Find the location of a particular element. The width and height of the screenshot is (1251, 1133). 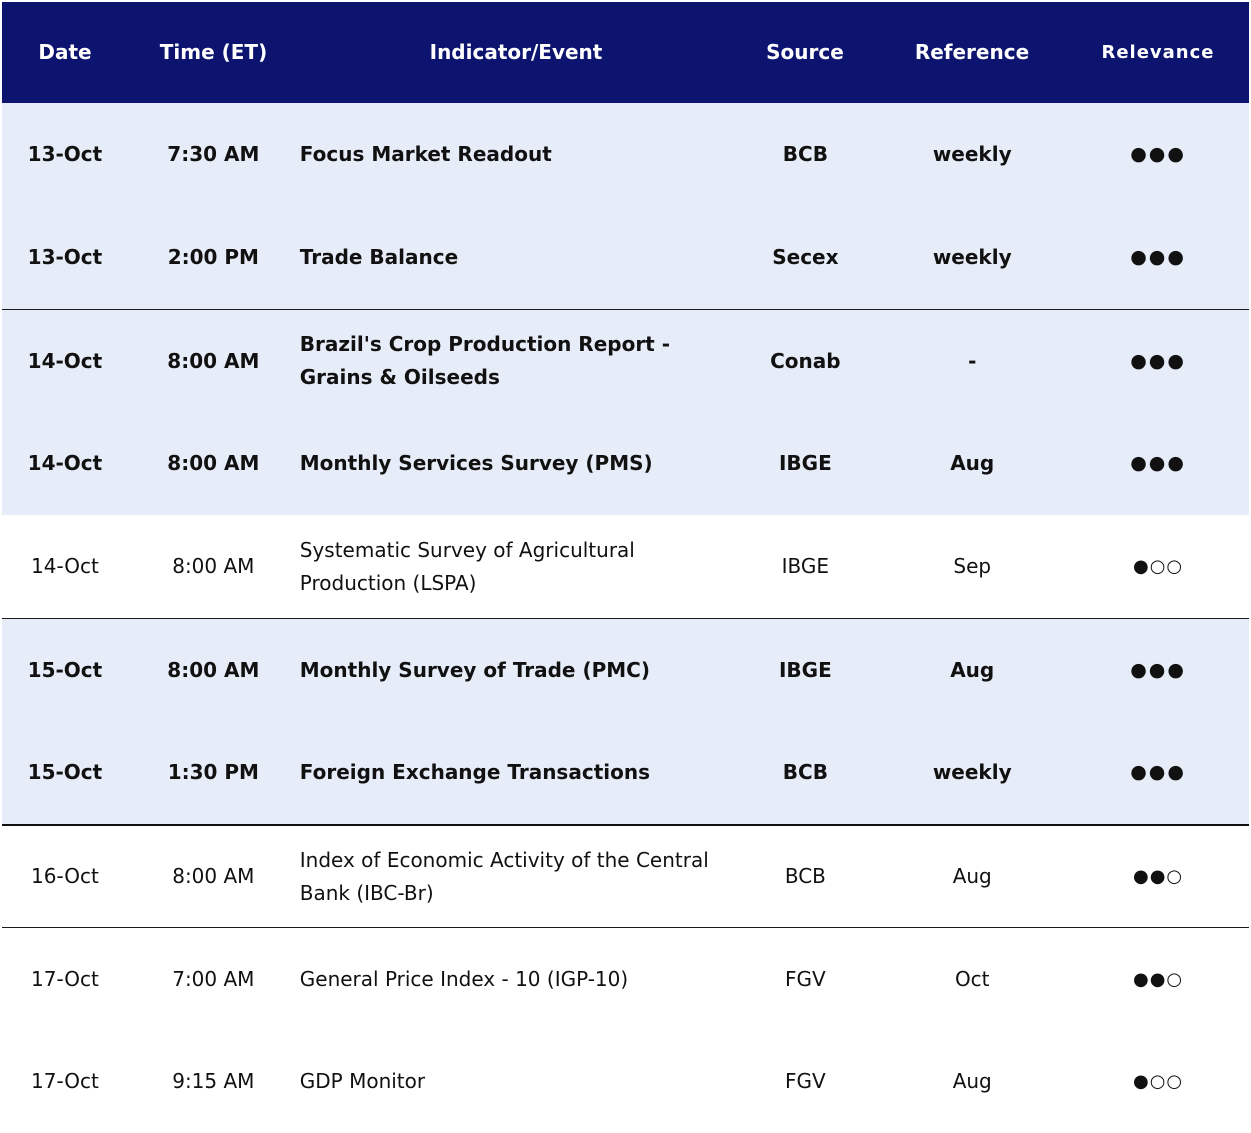

header-event: Indicator/Event is located at coordinates (516, 52).